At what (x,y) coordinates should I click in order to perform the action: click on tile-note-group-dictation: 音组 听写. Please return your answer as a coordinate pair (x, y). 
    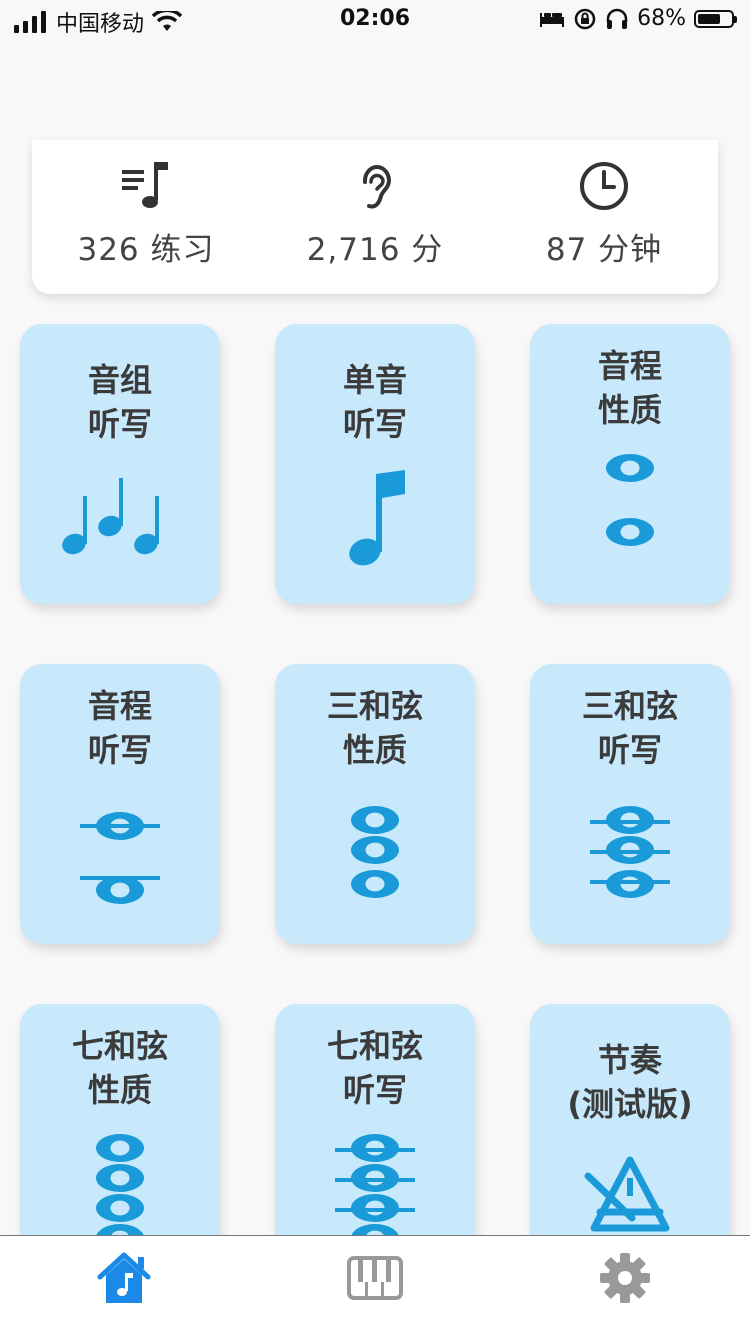
    Looking at the image, I should click on (120, 464).